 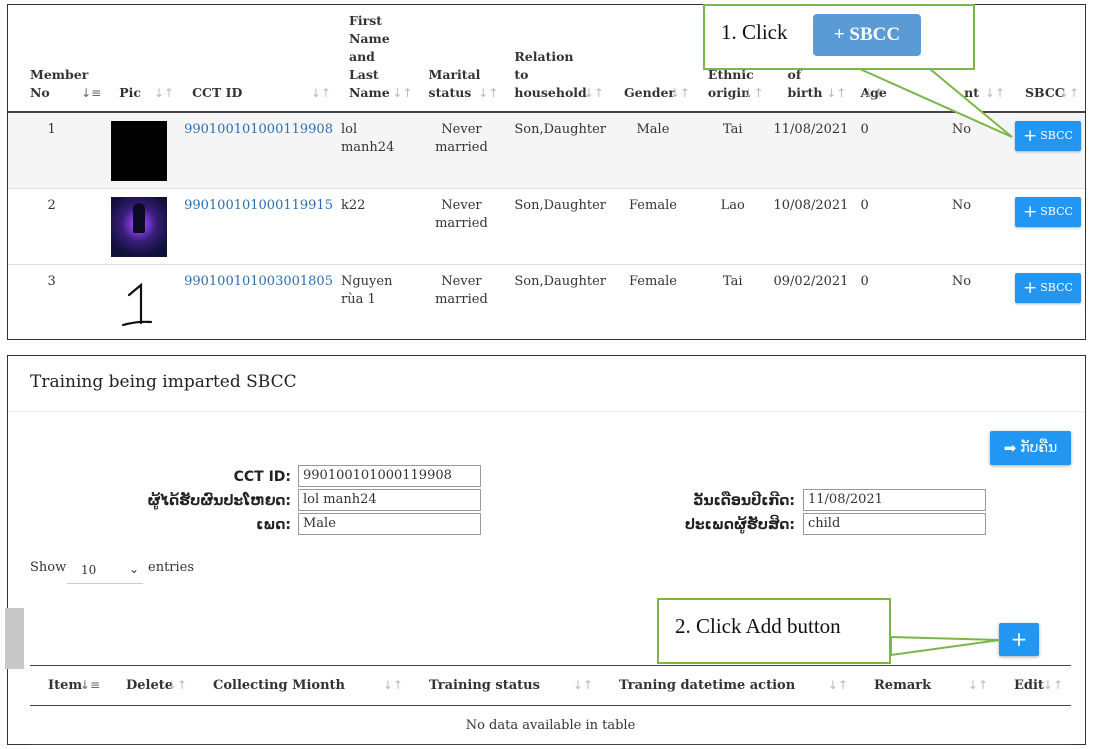 I want to click on beneficiary-type-label: ປະເພດຜູ້ຮັບສິດ:, so click(x=739, y=525).